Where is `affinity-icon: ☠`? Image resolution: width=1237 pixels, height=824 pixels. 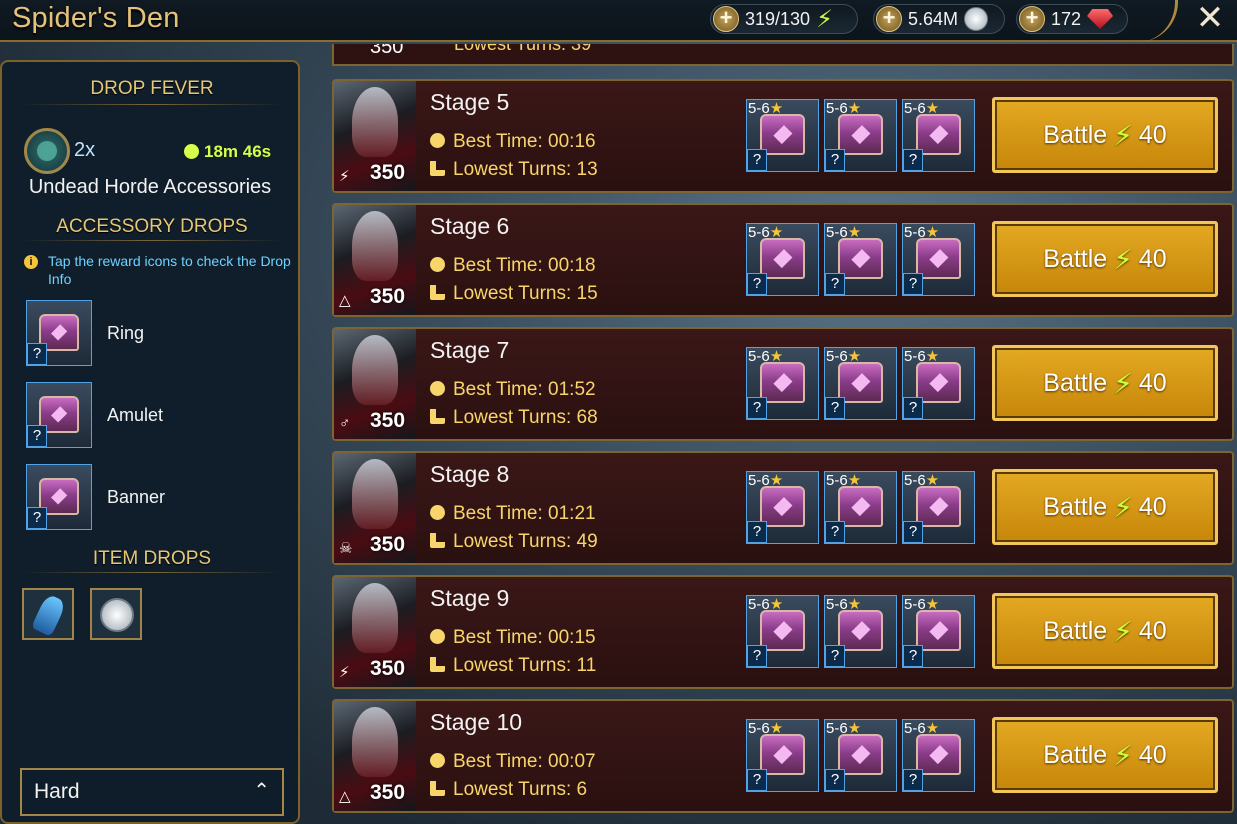 affinity-icon: ☠ is located at coordinates (346, 548).